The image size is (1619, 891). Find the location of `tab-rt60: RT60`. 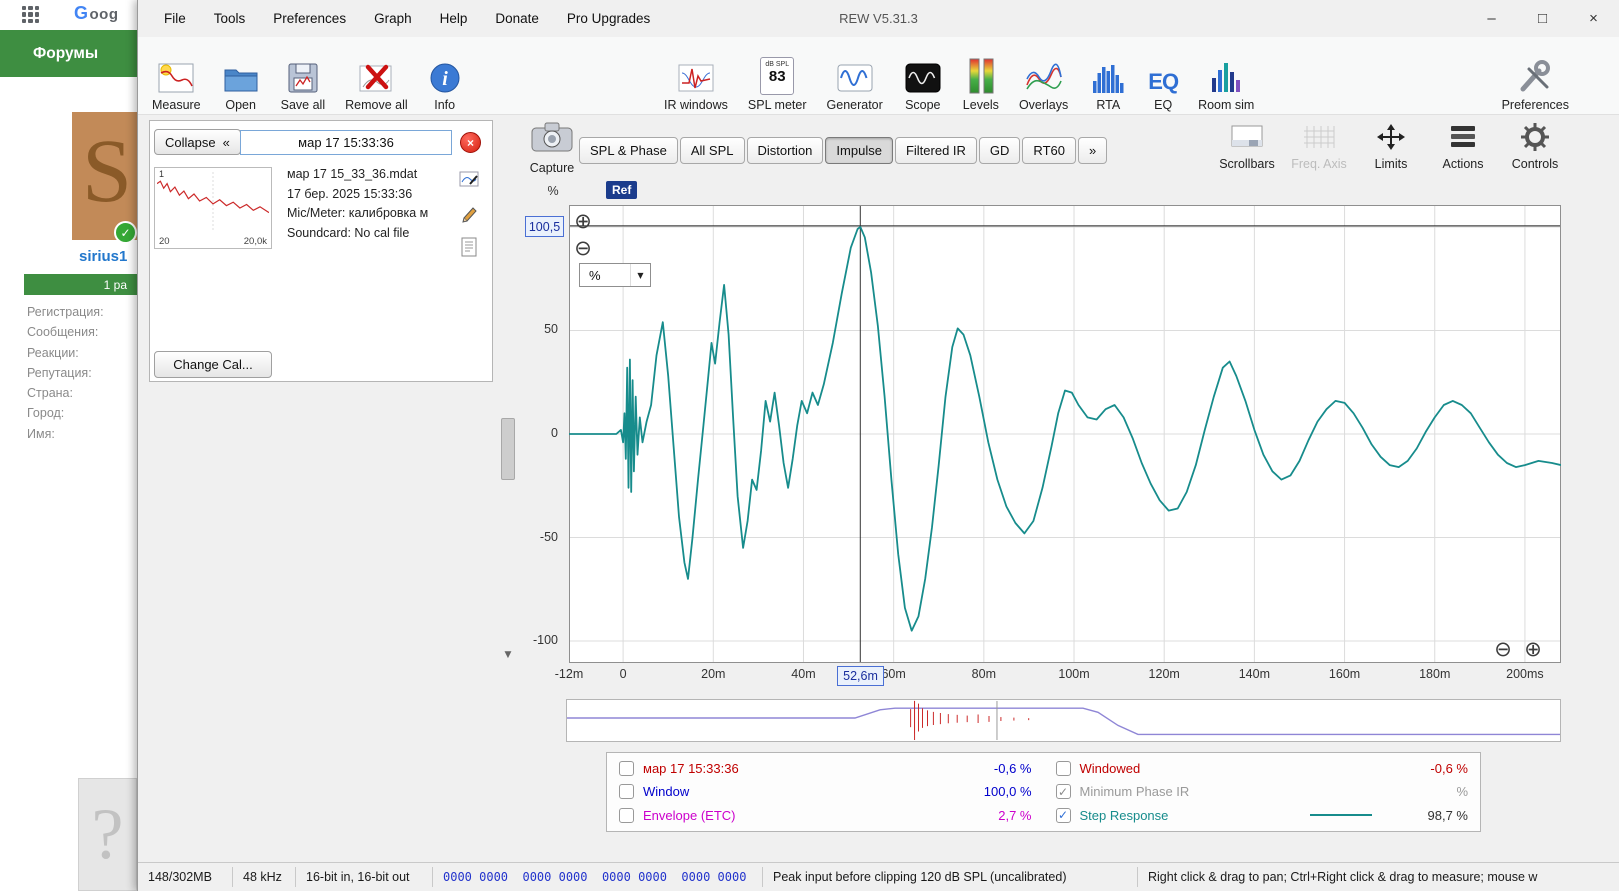

tab-rt60: RT60 is located at coordinates (1049, 150).